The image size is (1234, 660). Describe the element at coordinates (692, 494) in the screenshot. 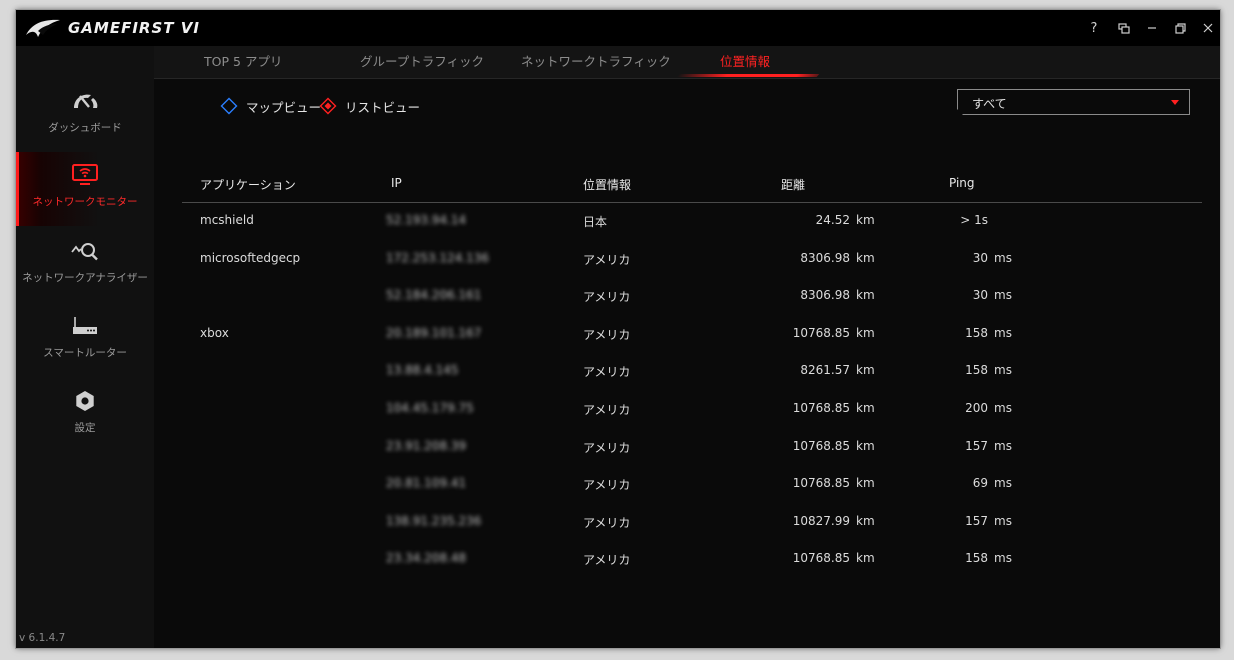

I see `table-row: 20.81.109.41 アメリカ 10768.85 km 69 ms` at that location.